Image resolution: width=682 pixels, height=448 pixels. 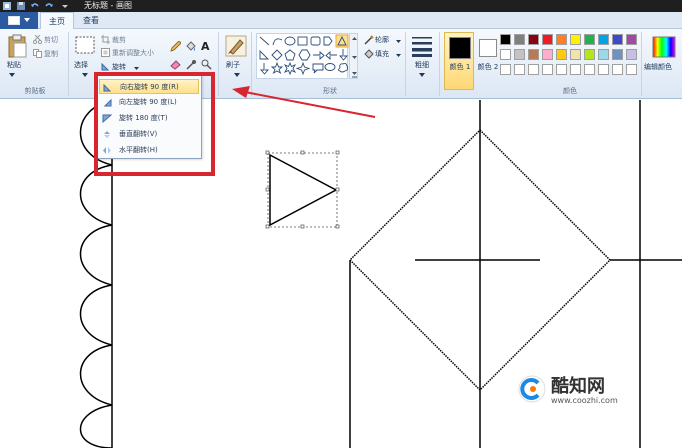 What do you see at coordinates (353, 56) in the screenshot?
I see `shapes-gallery-scrollbar` at bounding box center [353, 56].